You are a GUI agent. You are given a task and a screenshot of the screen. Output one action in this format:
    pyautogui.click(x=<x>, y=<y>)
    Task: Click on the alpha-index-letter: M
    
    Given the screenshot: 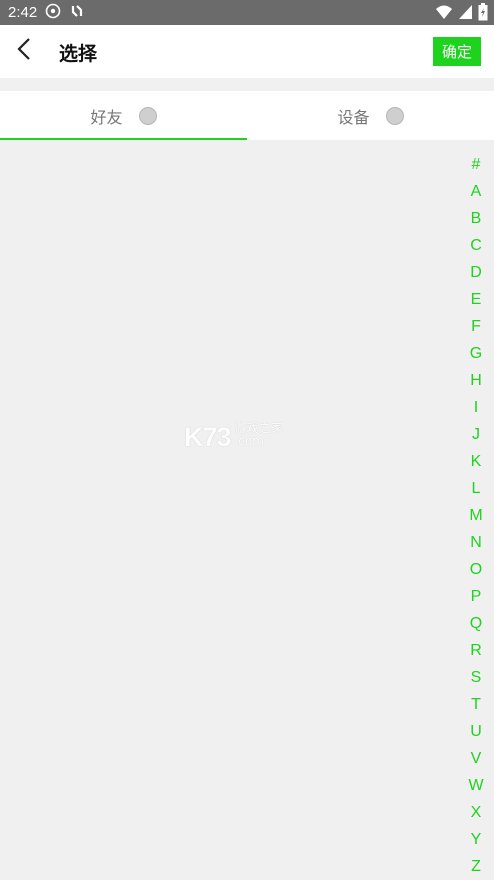 What is the action you would take?
    pyautogui.click(x=475, y=515)
    